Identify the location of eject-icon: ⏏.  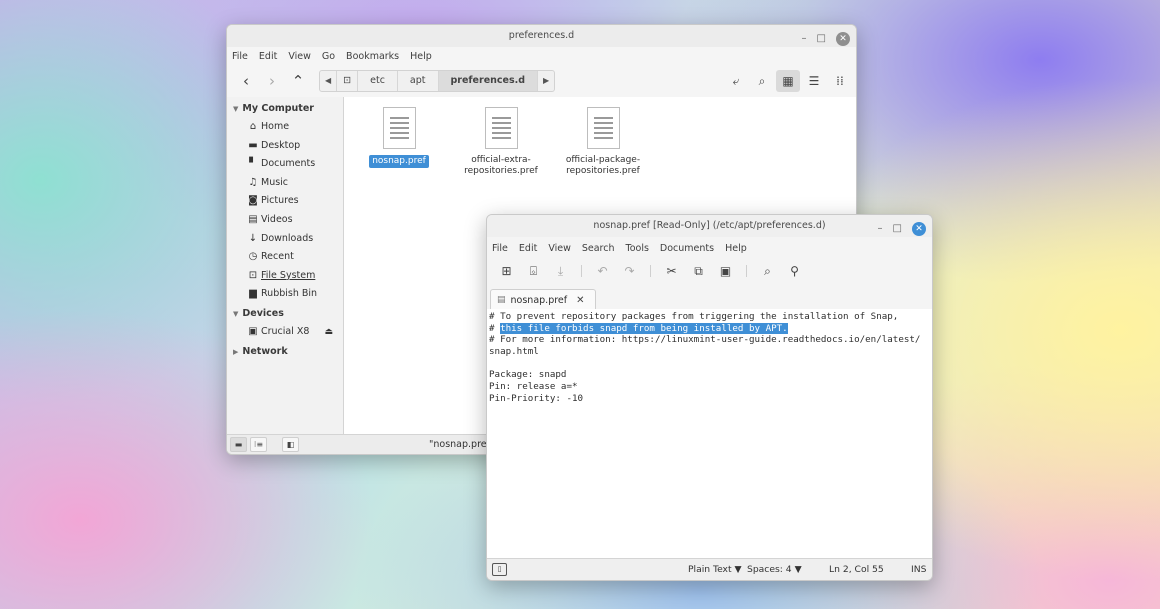
(328, 332).